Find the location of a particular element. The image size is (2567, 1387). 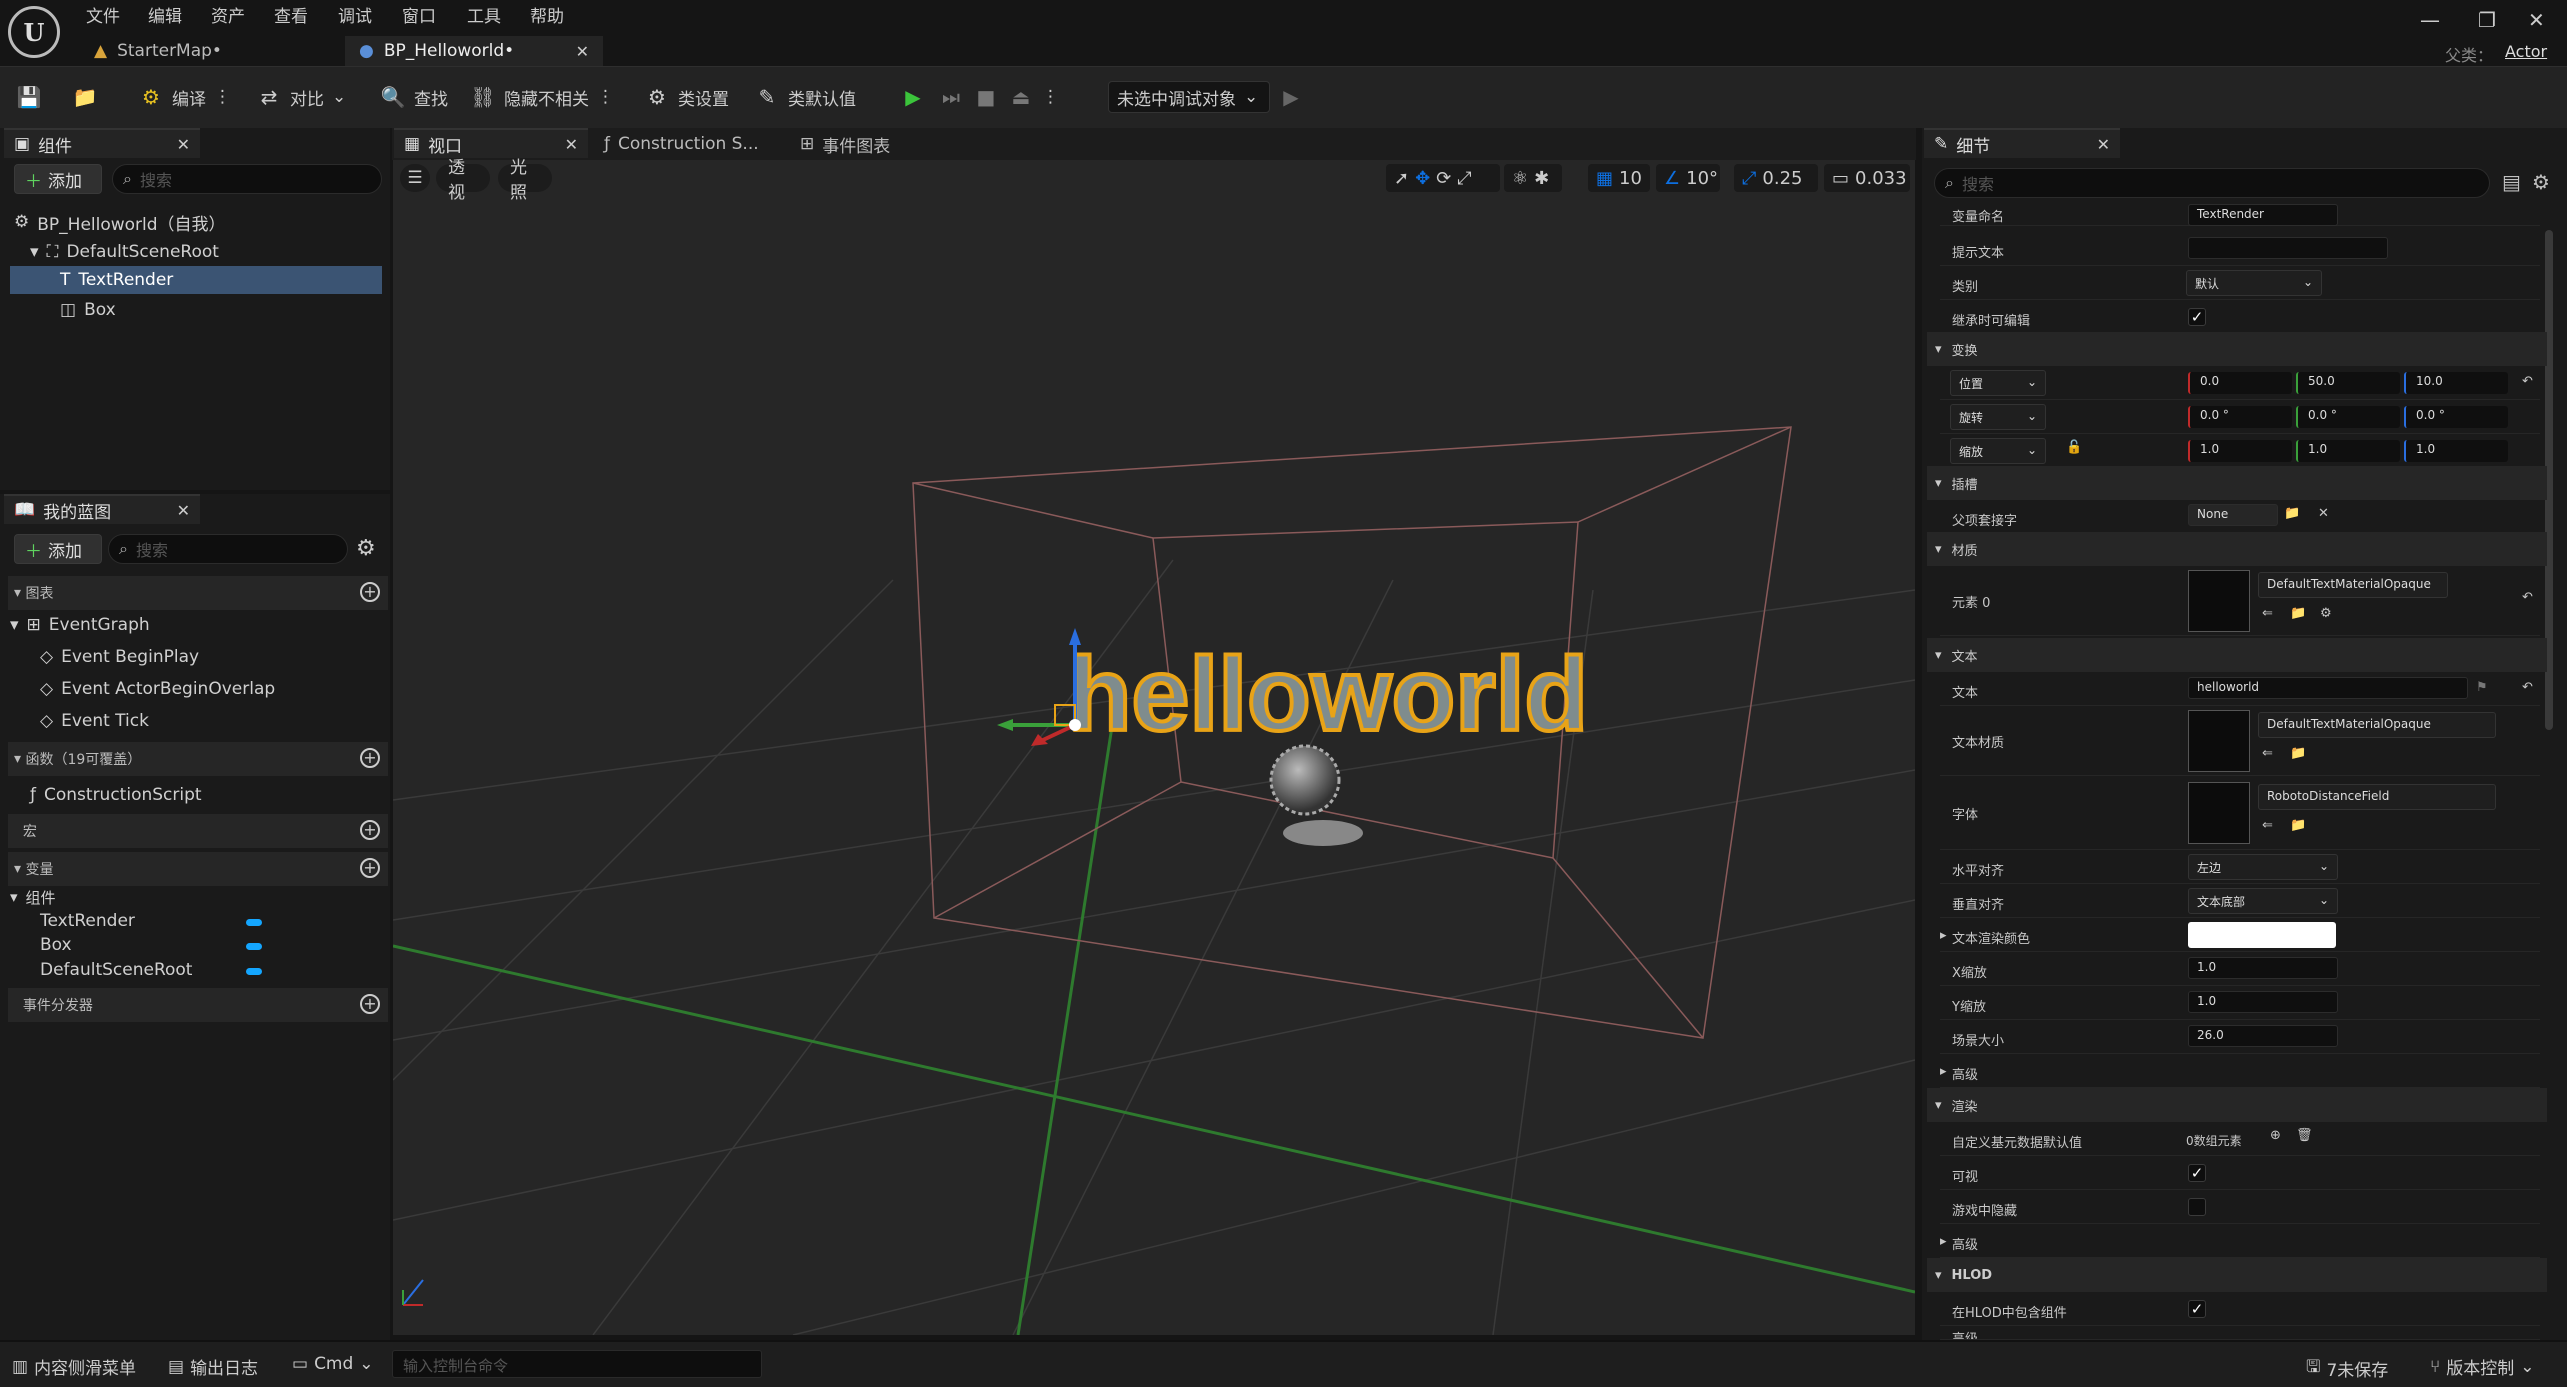

var-name-field: TextRender is located at coordinates (2263, 215).